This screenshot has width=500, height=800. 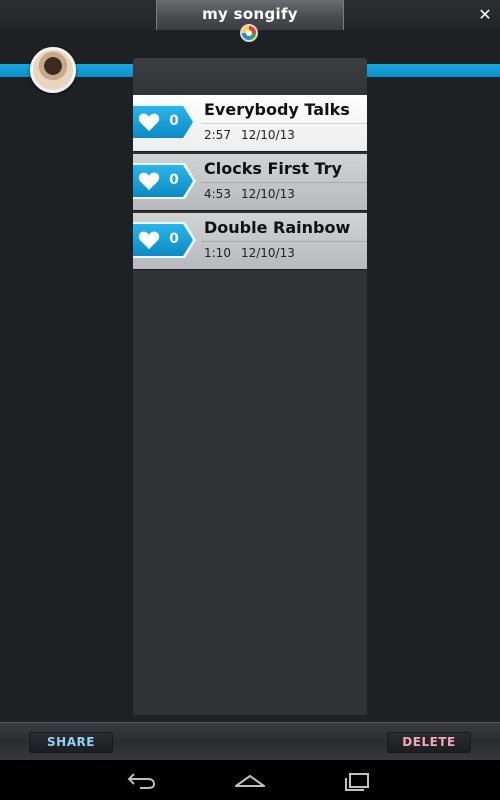 What do you see at coordinates (277, 227) in the screenshot?
I see `song-title: Double Rainbow` at bounding box center [277, 227].